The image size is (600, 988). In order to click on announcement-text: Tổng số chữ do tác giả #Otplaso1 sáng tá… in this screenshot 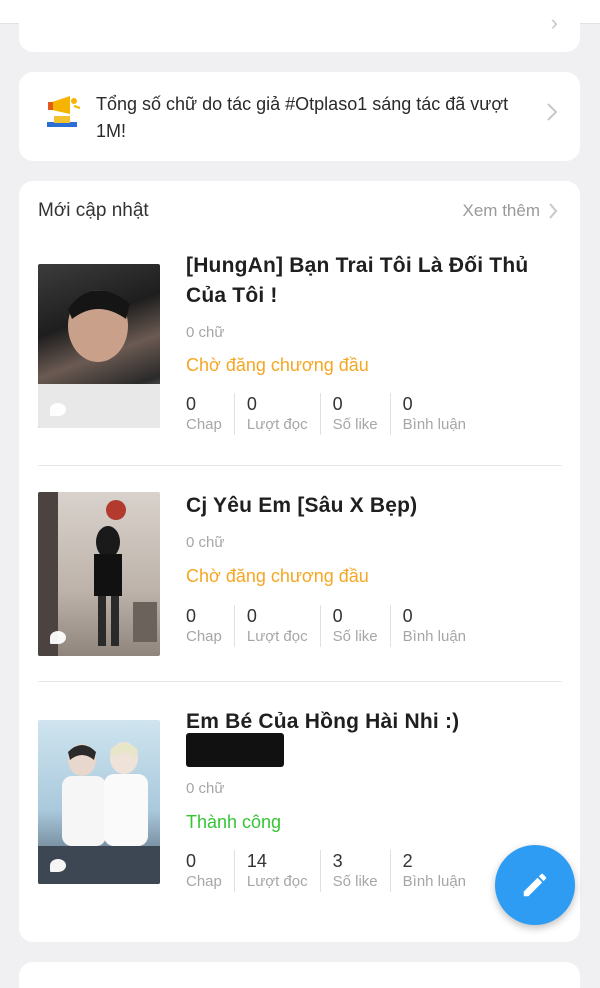, I will do `click(302, 117)`.